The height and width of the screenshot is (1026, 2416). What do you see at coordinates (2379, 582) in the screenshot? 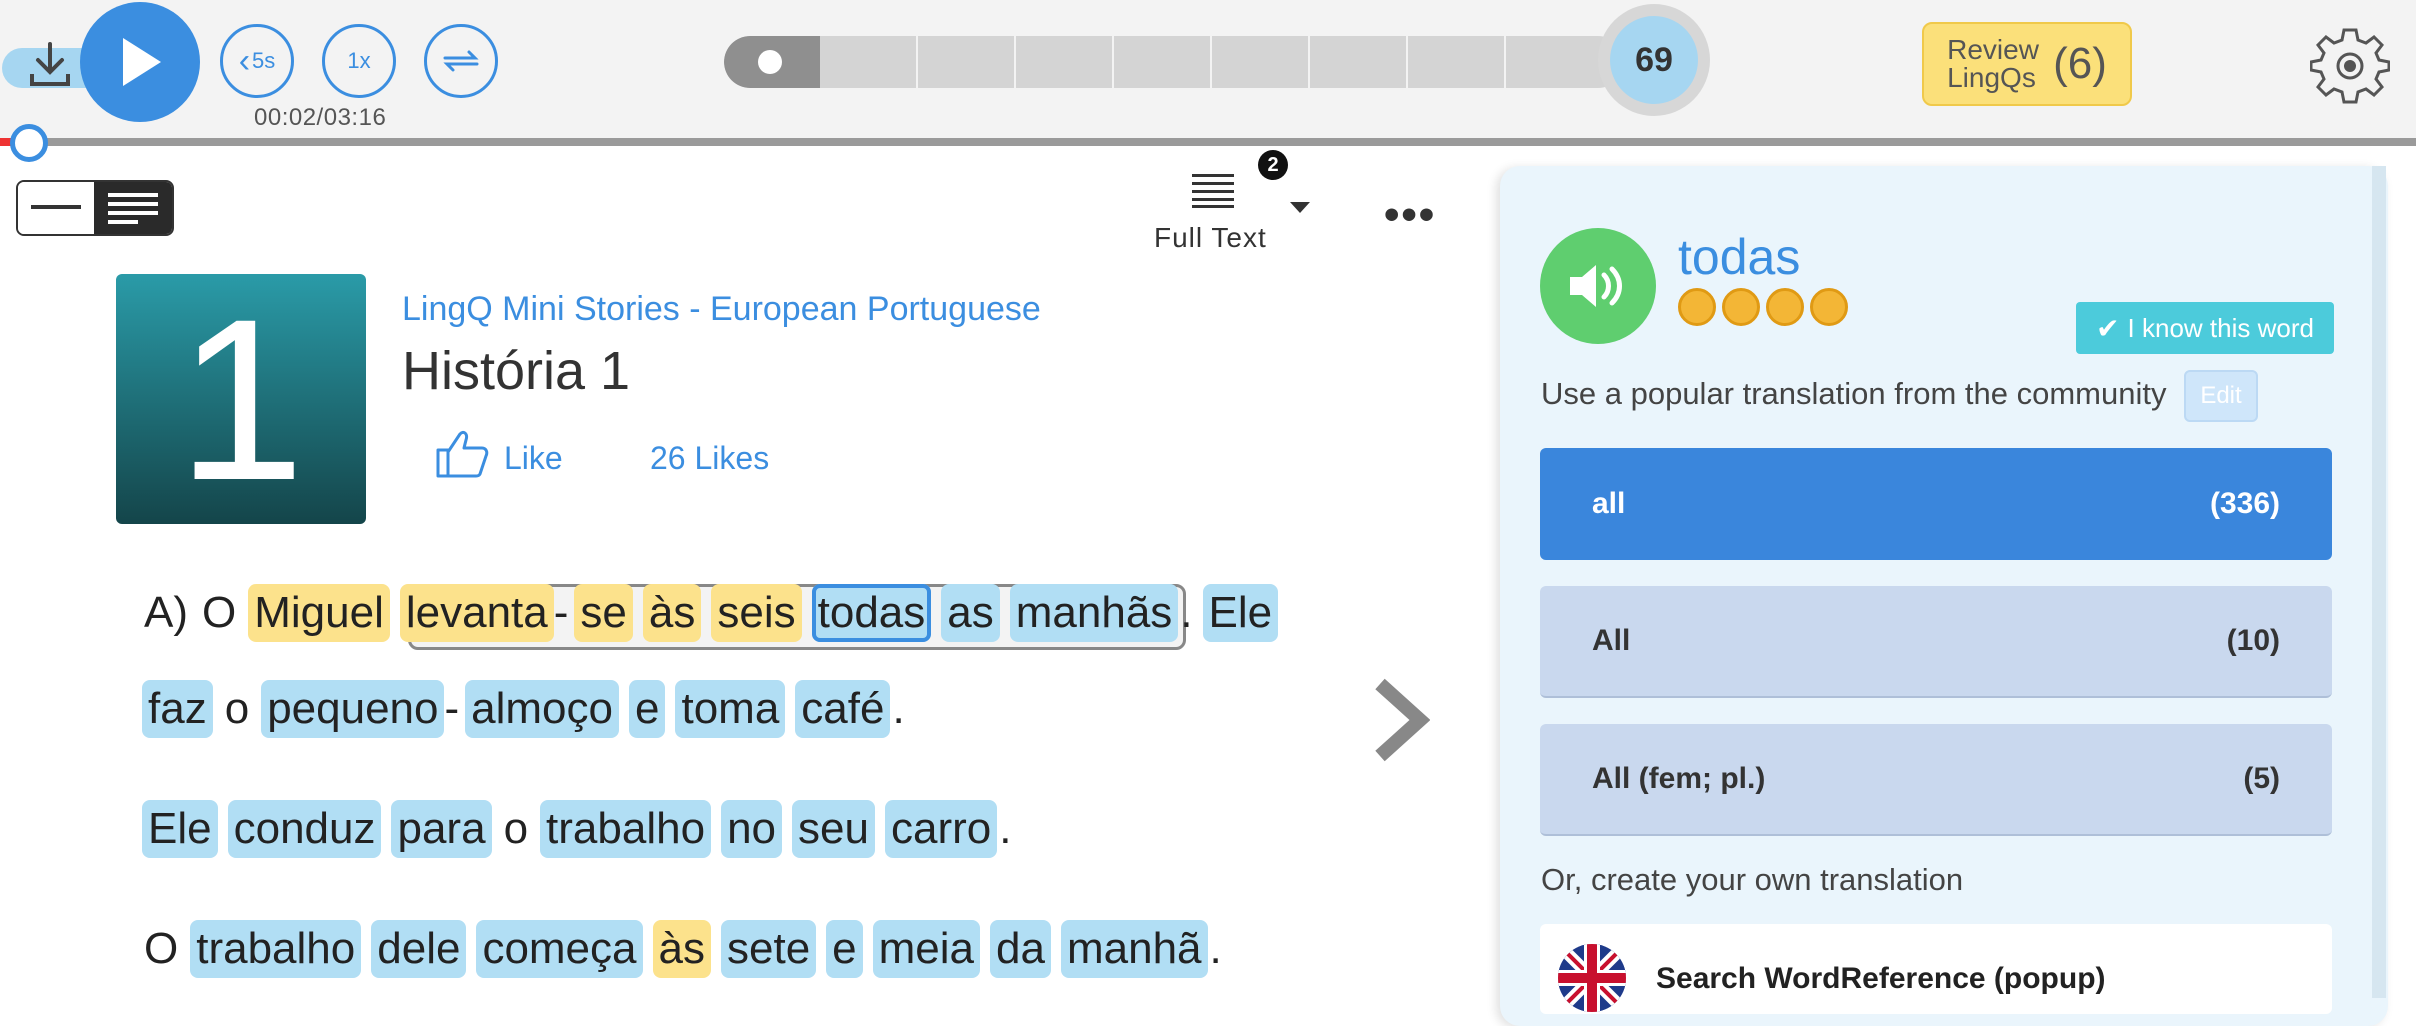
I see `panel-scrollbar` at bounding box center [2379, 582].